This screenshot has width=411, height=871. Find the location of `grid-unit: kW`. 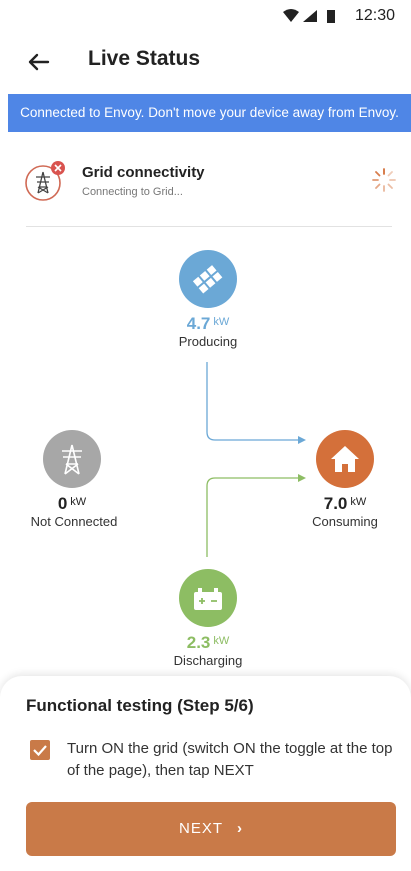

grid-unit: kW is located at coordinates (78, 502).